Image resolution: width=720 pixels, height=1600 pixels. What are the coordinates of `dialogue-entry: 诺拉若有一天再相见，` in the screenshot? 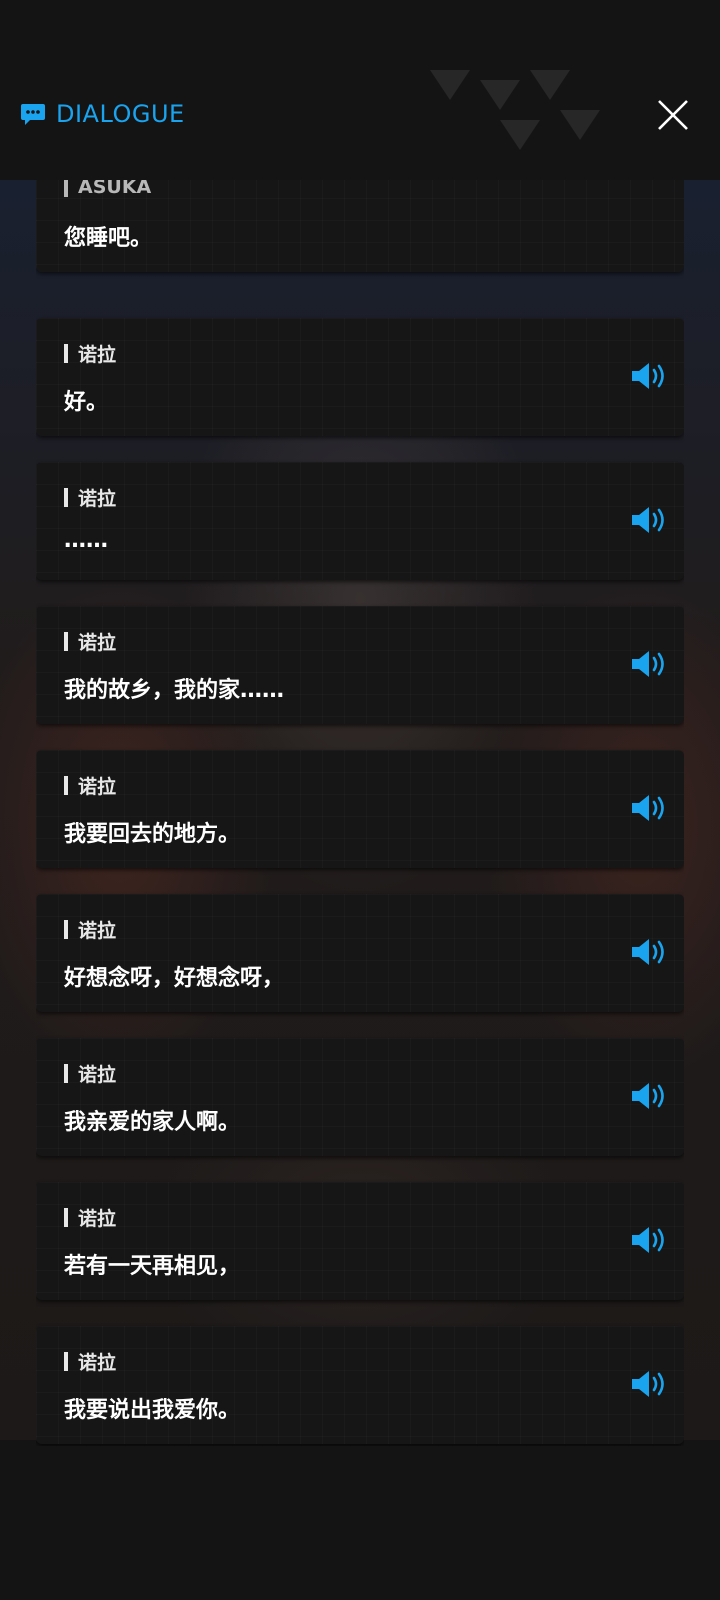 It's located at (360, 1241).